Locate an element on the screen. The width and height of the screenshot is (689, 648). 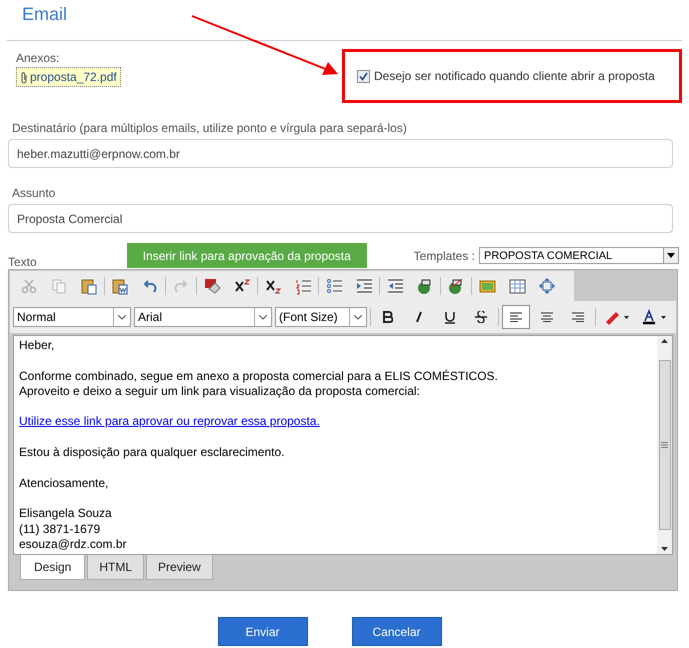
recipient-field: heber.mazutti@erpnow.com.br is located at coordinates (340, 153).